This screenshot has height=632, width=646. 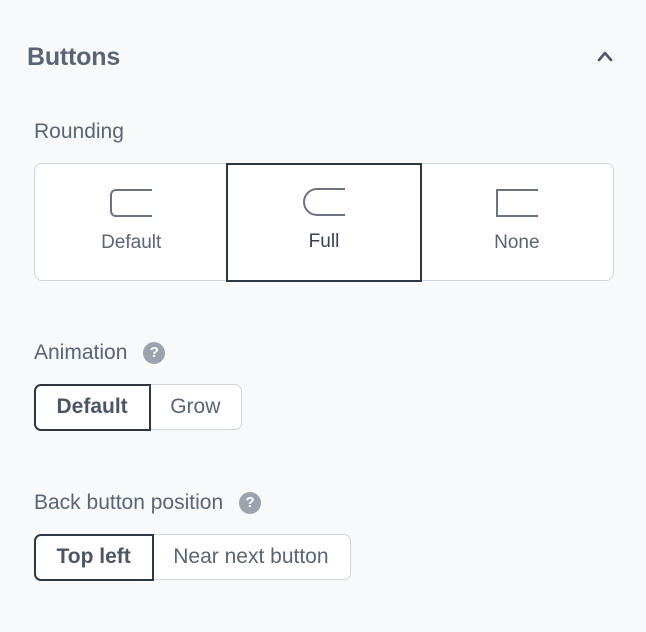 What do you see at coordinates (131, 242) in the screenshot?
I see `rounding-option-label: Default` at bounding box center [131, 242].